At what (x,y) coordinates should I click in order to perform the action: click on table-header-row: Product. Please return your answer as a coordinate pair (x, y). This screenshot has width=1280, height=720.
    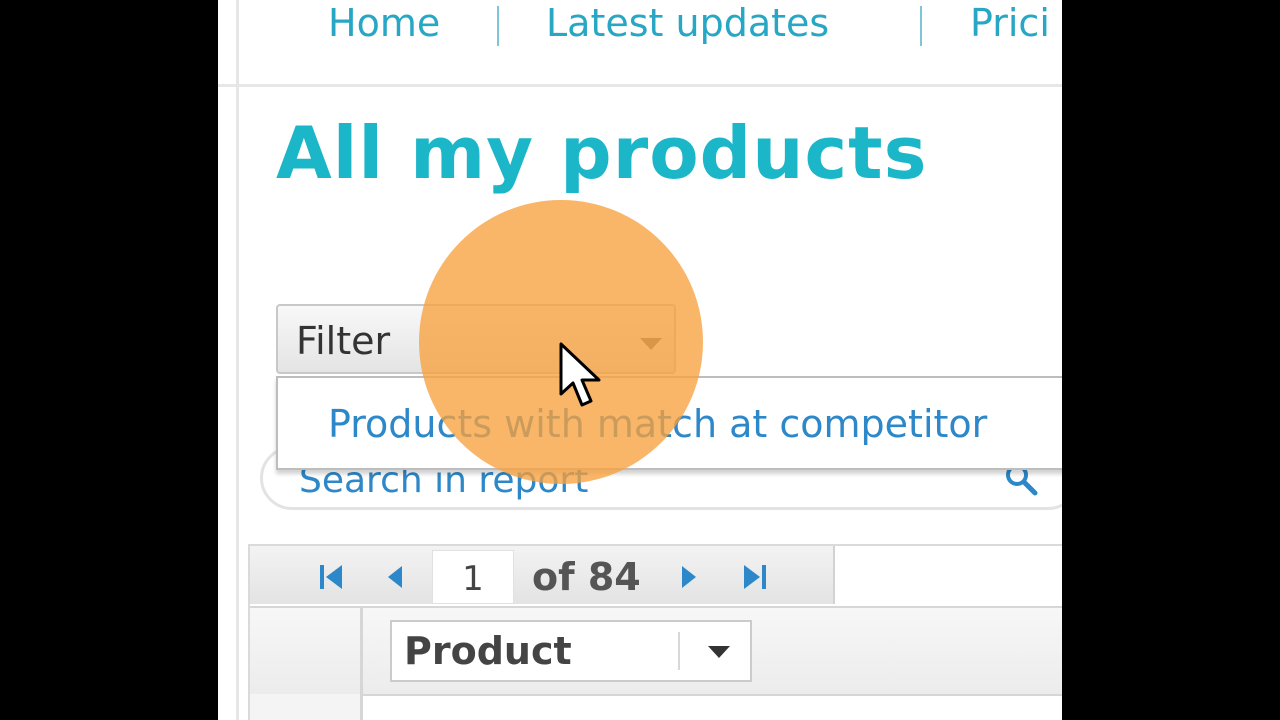
    Looking at the image, I should click on (656, 651).